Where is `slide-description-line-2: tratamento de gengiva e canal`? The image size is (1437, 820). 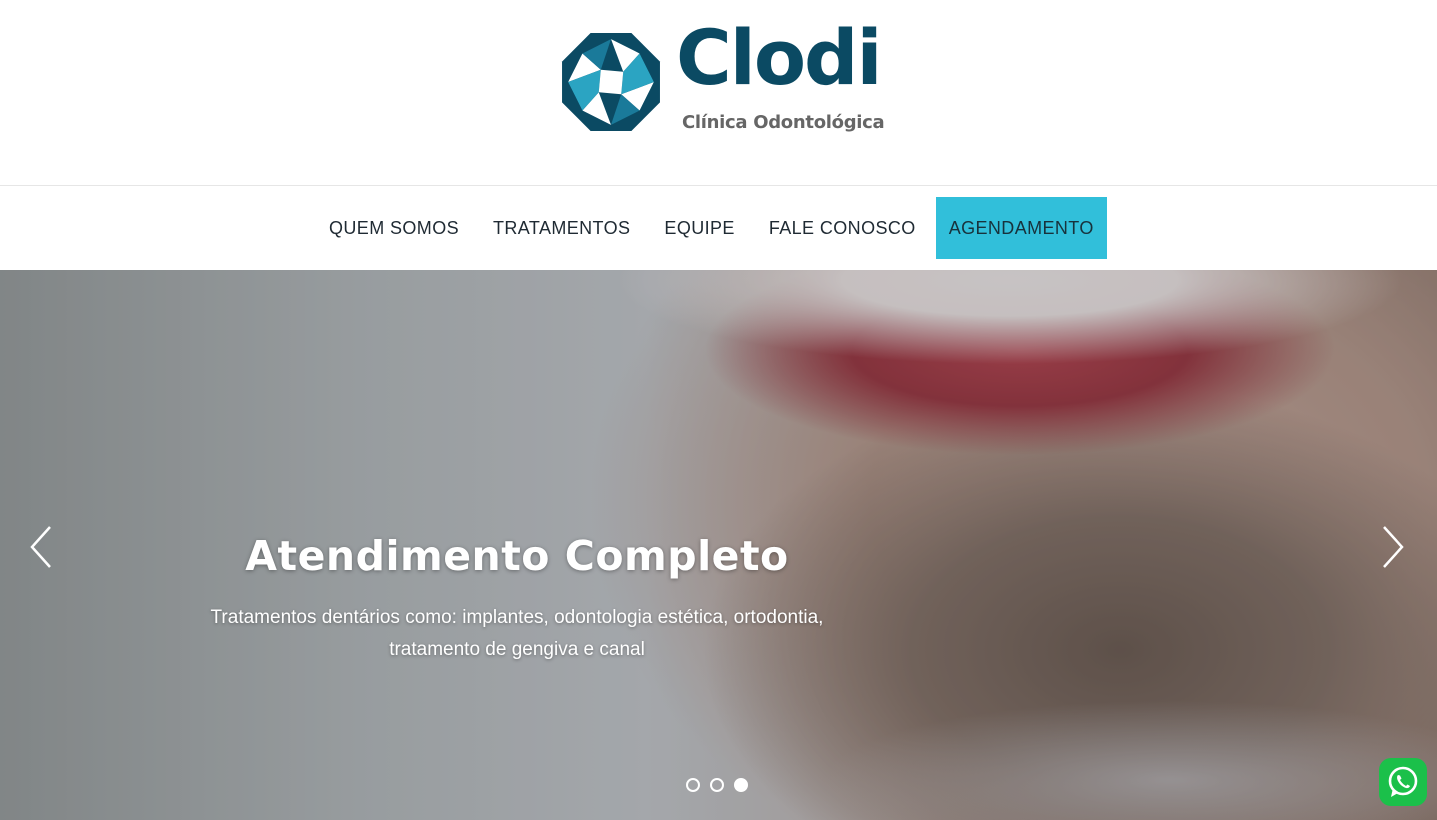 slide-description-line-2: tratamento de gengiva e canal is located at coordinates (517, 649).